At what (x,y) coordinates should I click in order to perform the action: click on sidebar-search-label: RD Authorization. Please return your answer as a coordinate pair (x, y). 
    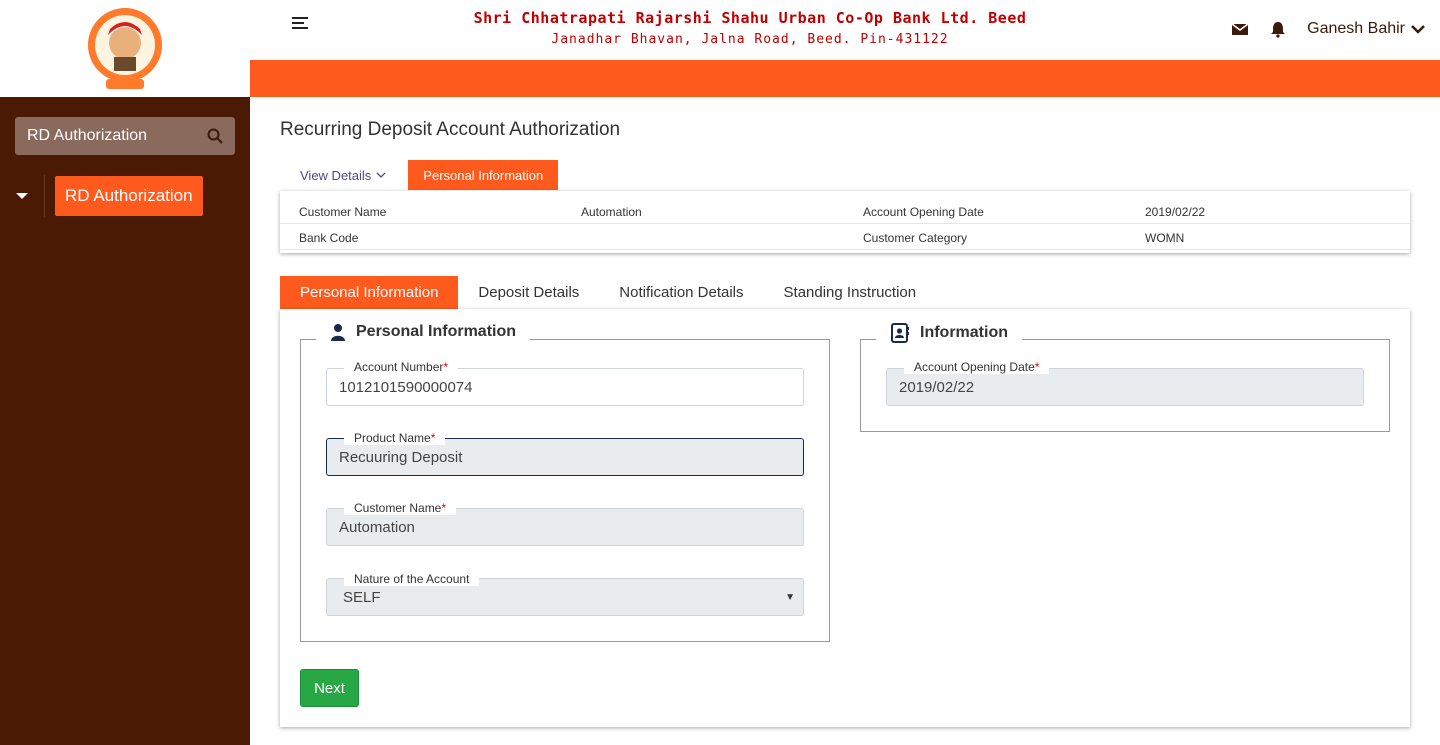
    Looking at the image, I should click on (87, 135).